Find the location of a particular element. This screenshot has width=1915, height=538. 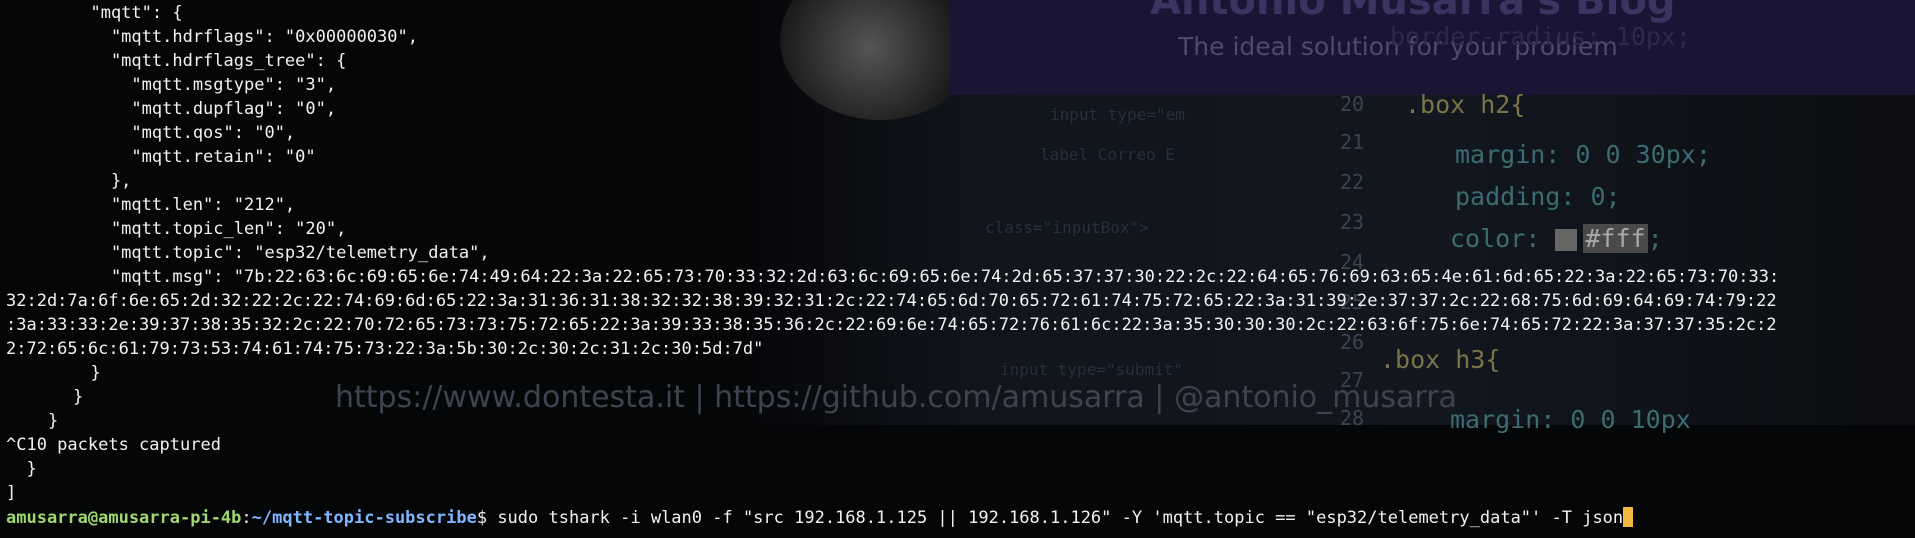

terminal-output-line: "mqtt.dupflag": "0", is located at coordinates (203, 109).